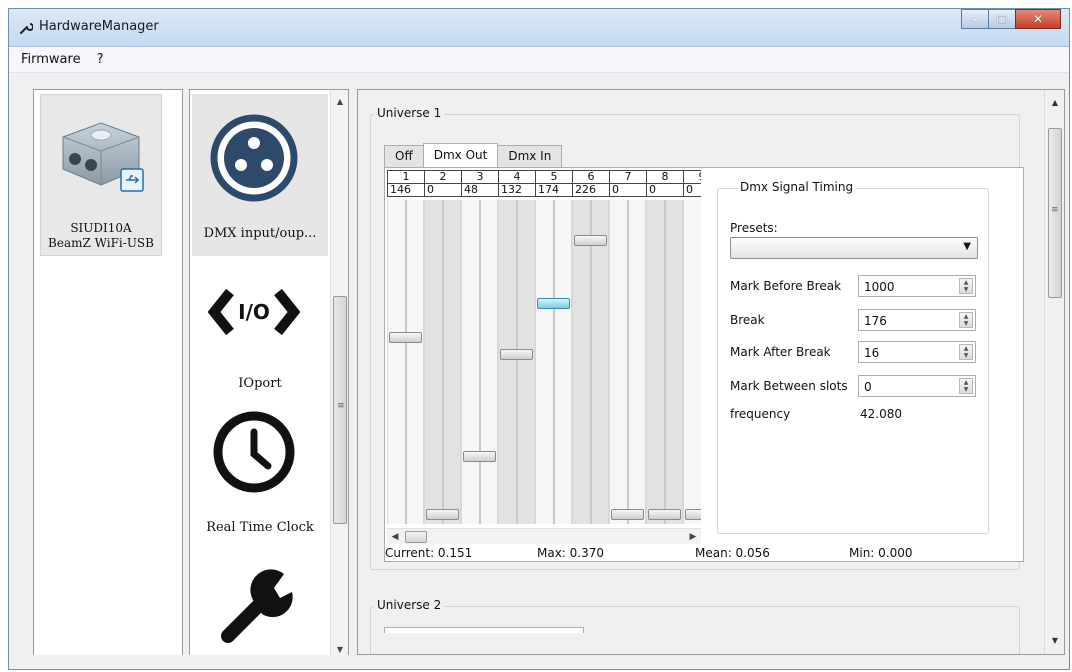 This screenshot has width=1072, height=672. What do you see at coordinates (975, 19) in the screenshot?
I see `minimize-button: –` at bounding box center [975, 19].